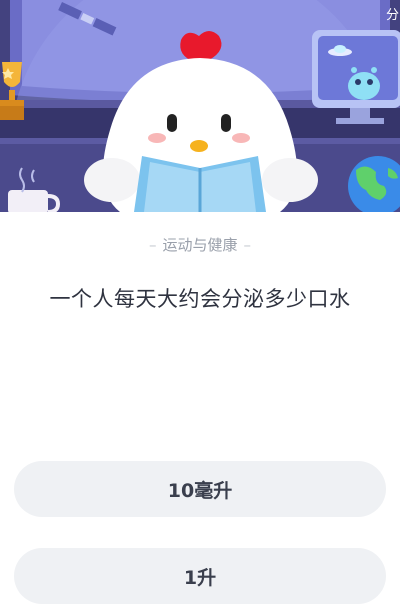 This screenshot has height=615, width=400. What do you see at coordinates (152, 245) in the screenshot?
I see `category-dash-left: –` at bounding box center [152, 245].